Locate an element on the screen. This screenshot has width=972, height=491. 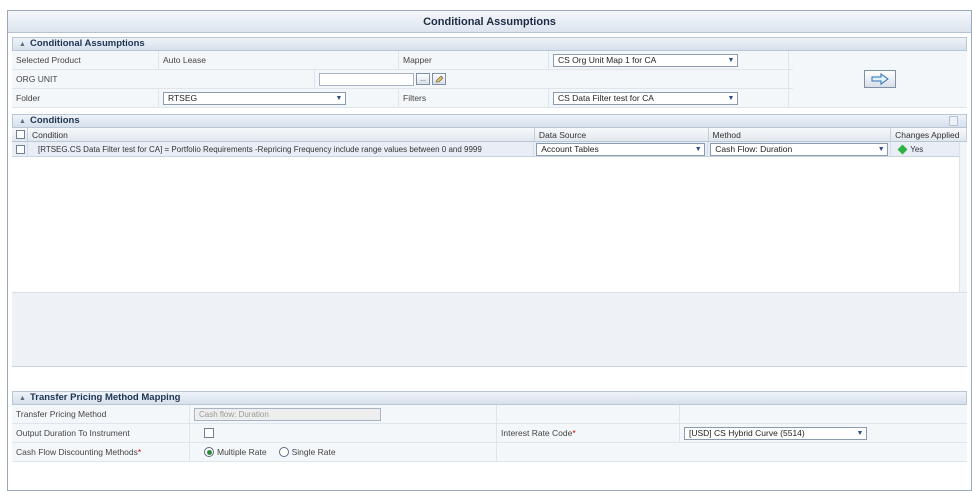
conditions-section-title: Conditions is located at coordinates (55, 120).